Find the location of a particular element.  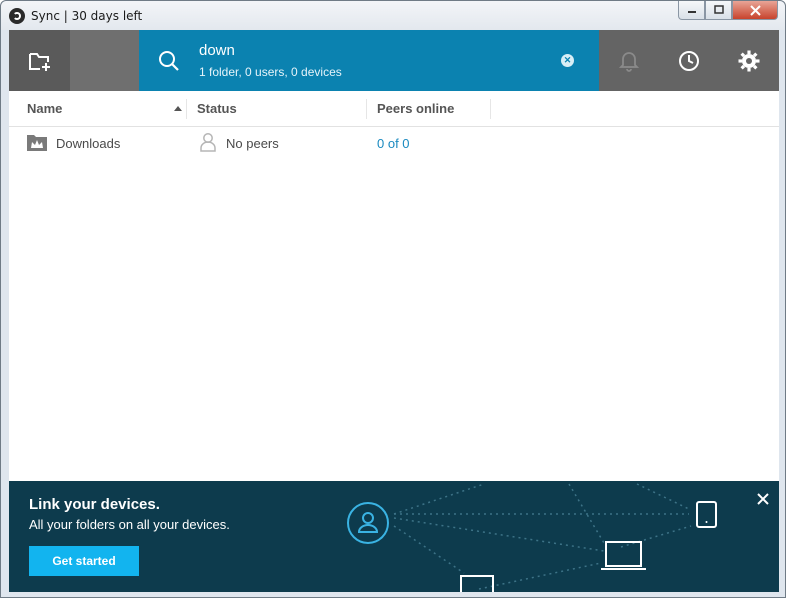

search-icon is located at coordinates (169, 61).